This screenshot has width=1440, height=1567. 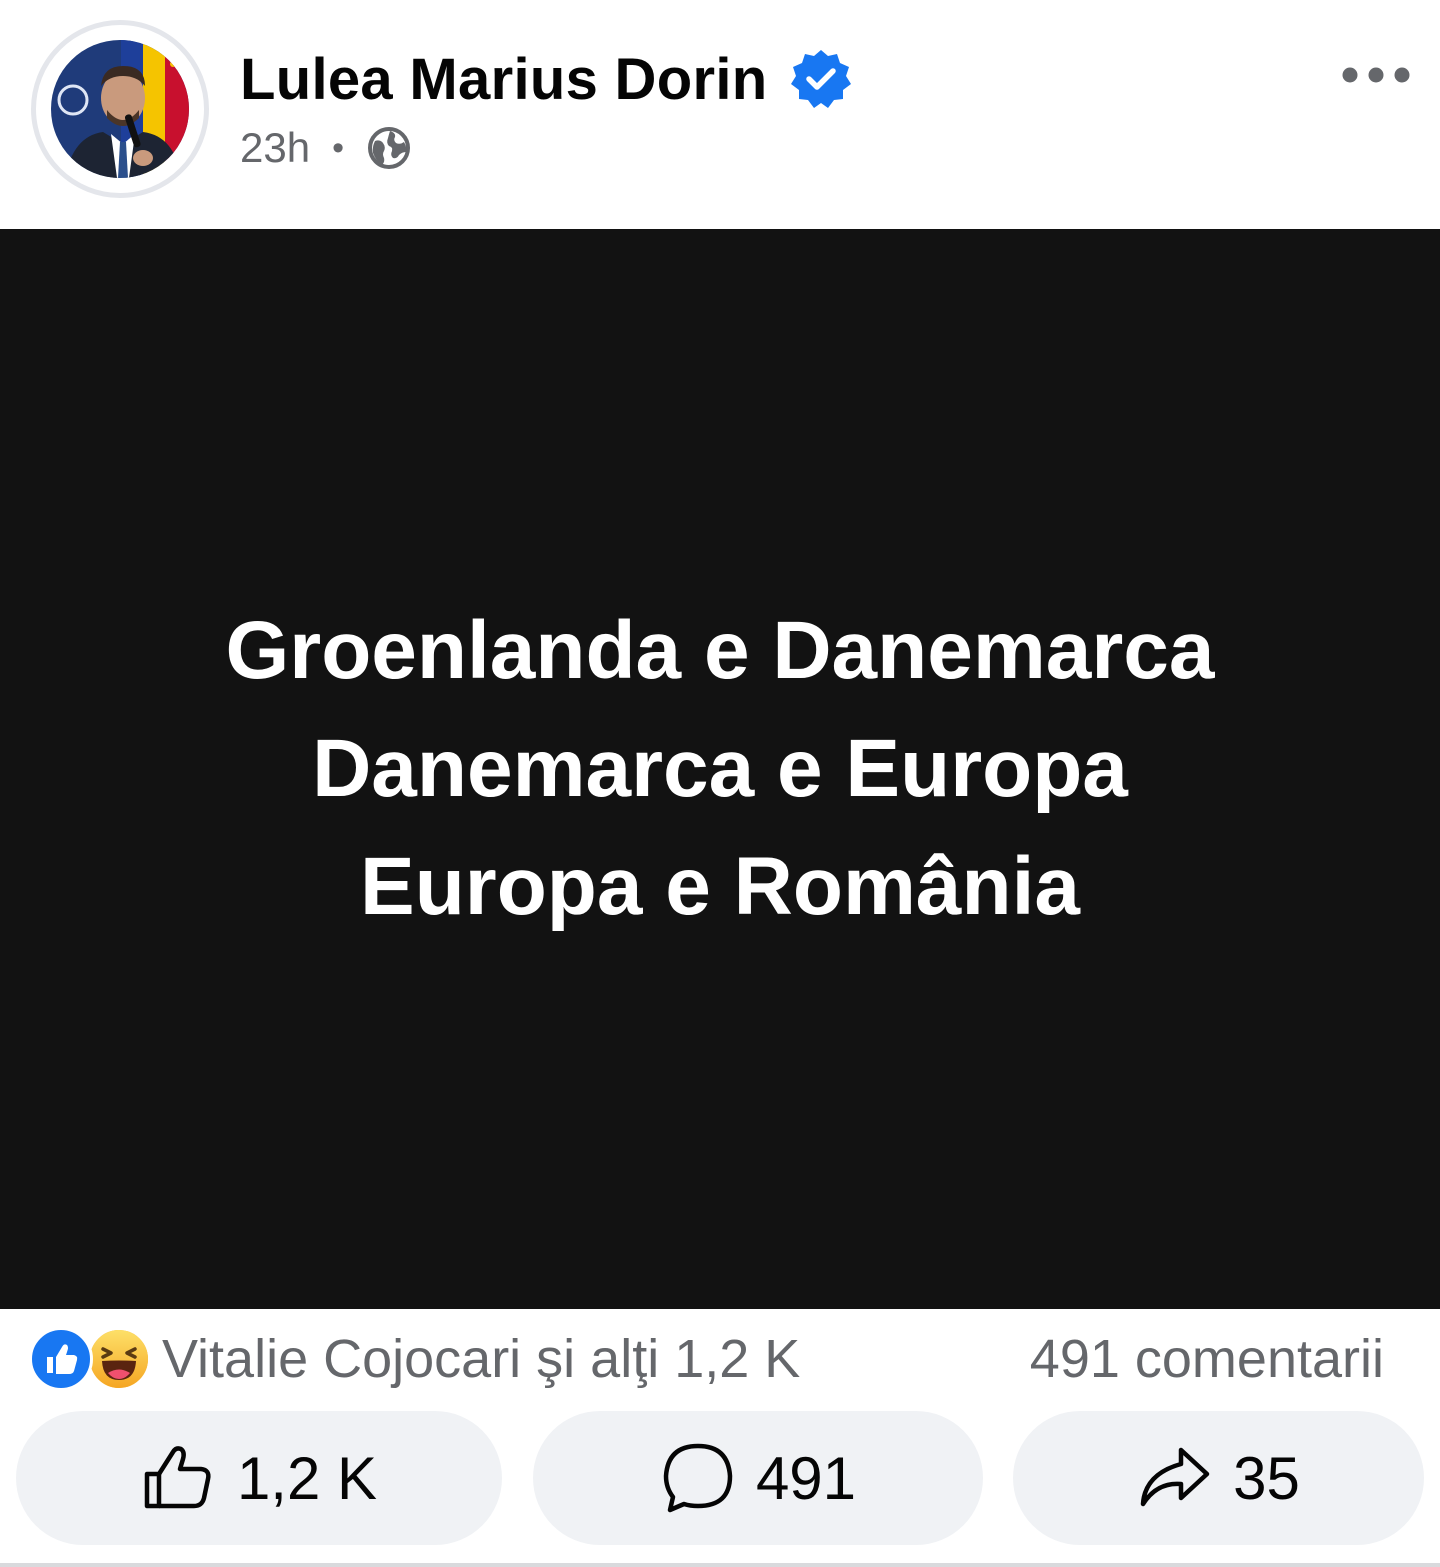 I want to click on like-button: 1,2 K, so click(x=259, y=1478).